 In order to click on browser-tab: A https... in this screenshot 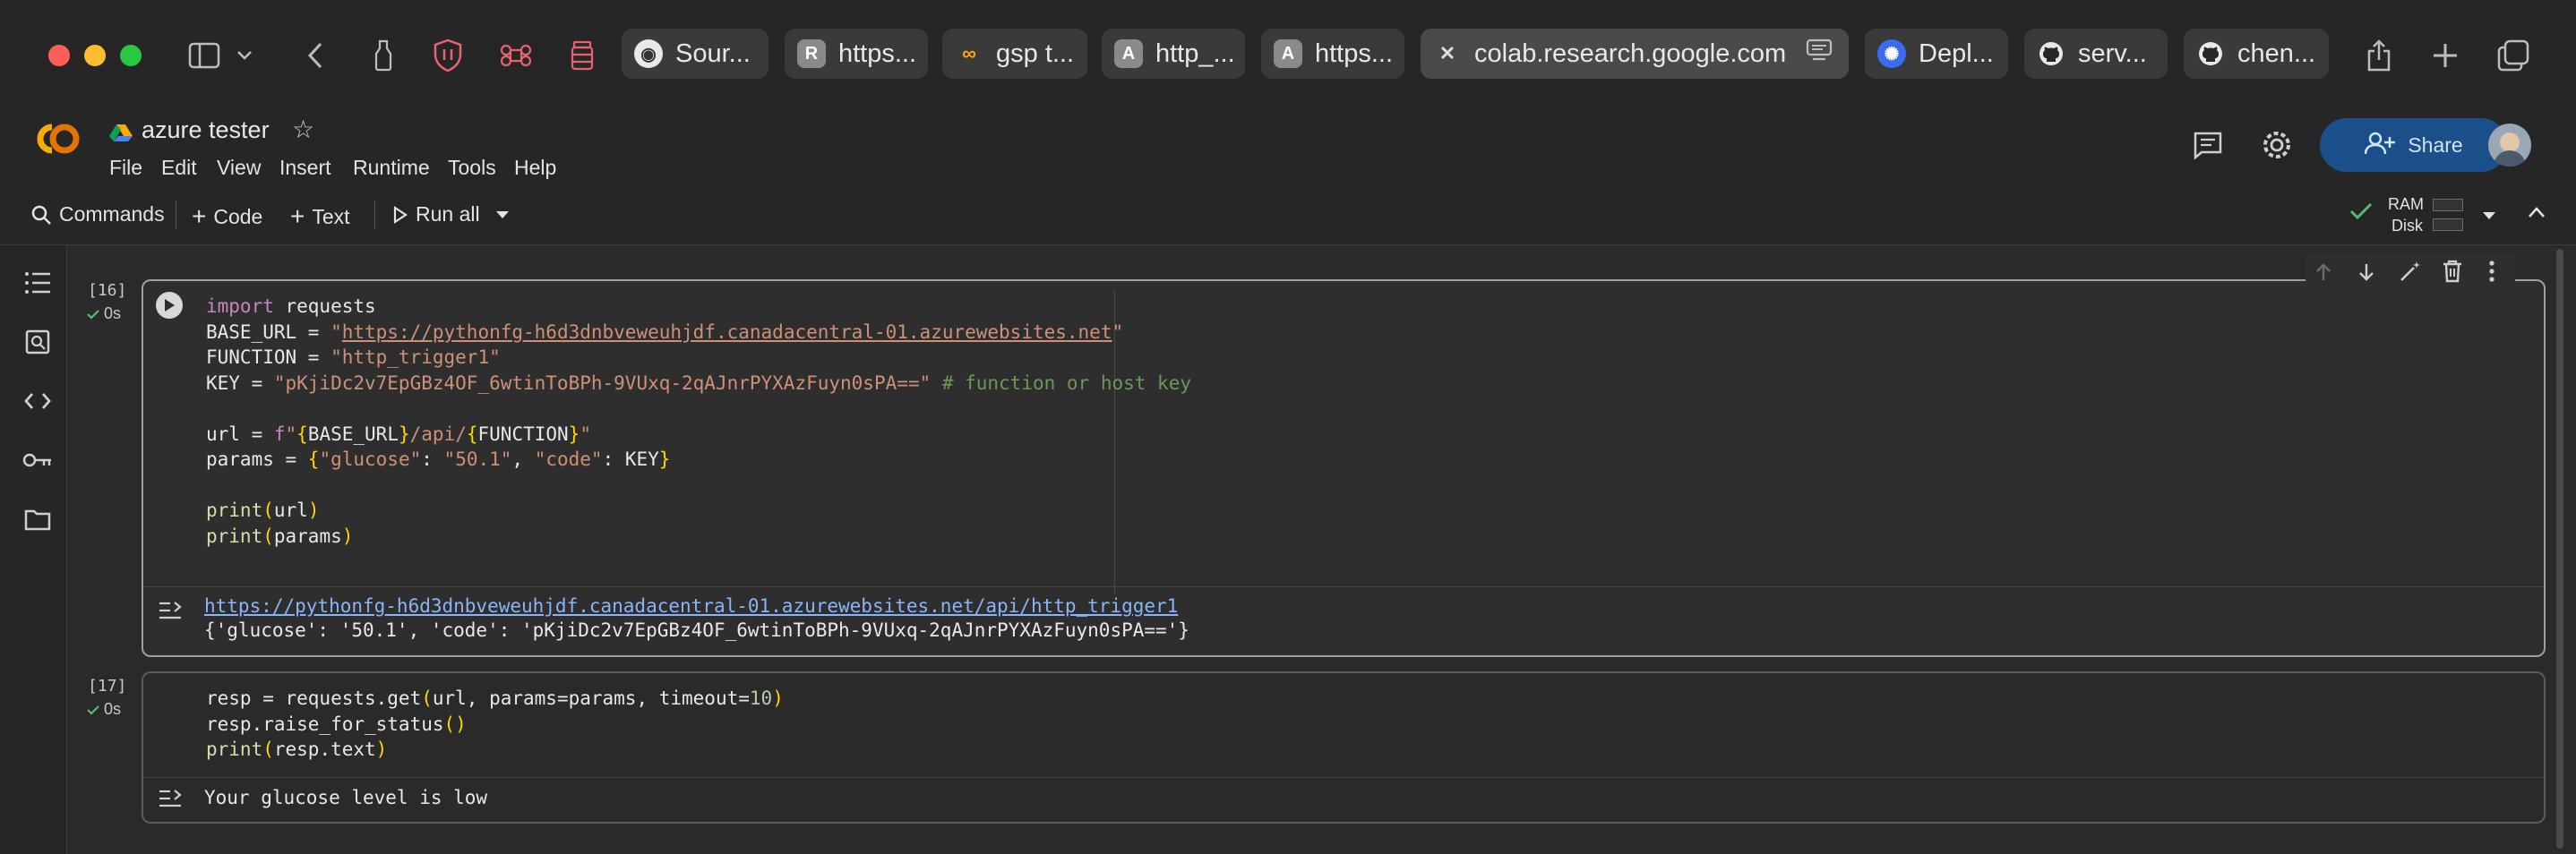, I will do `click(1332, 54)`.